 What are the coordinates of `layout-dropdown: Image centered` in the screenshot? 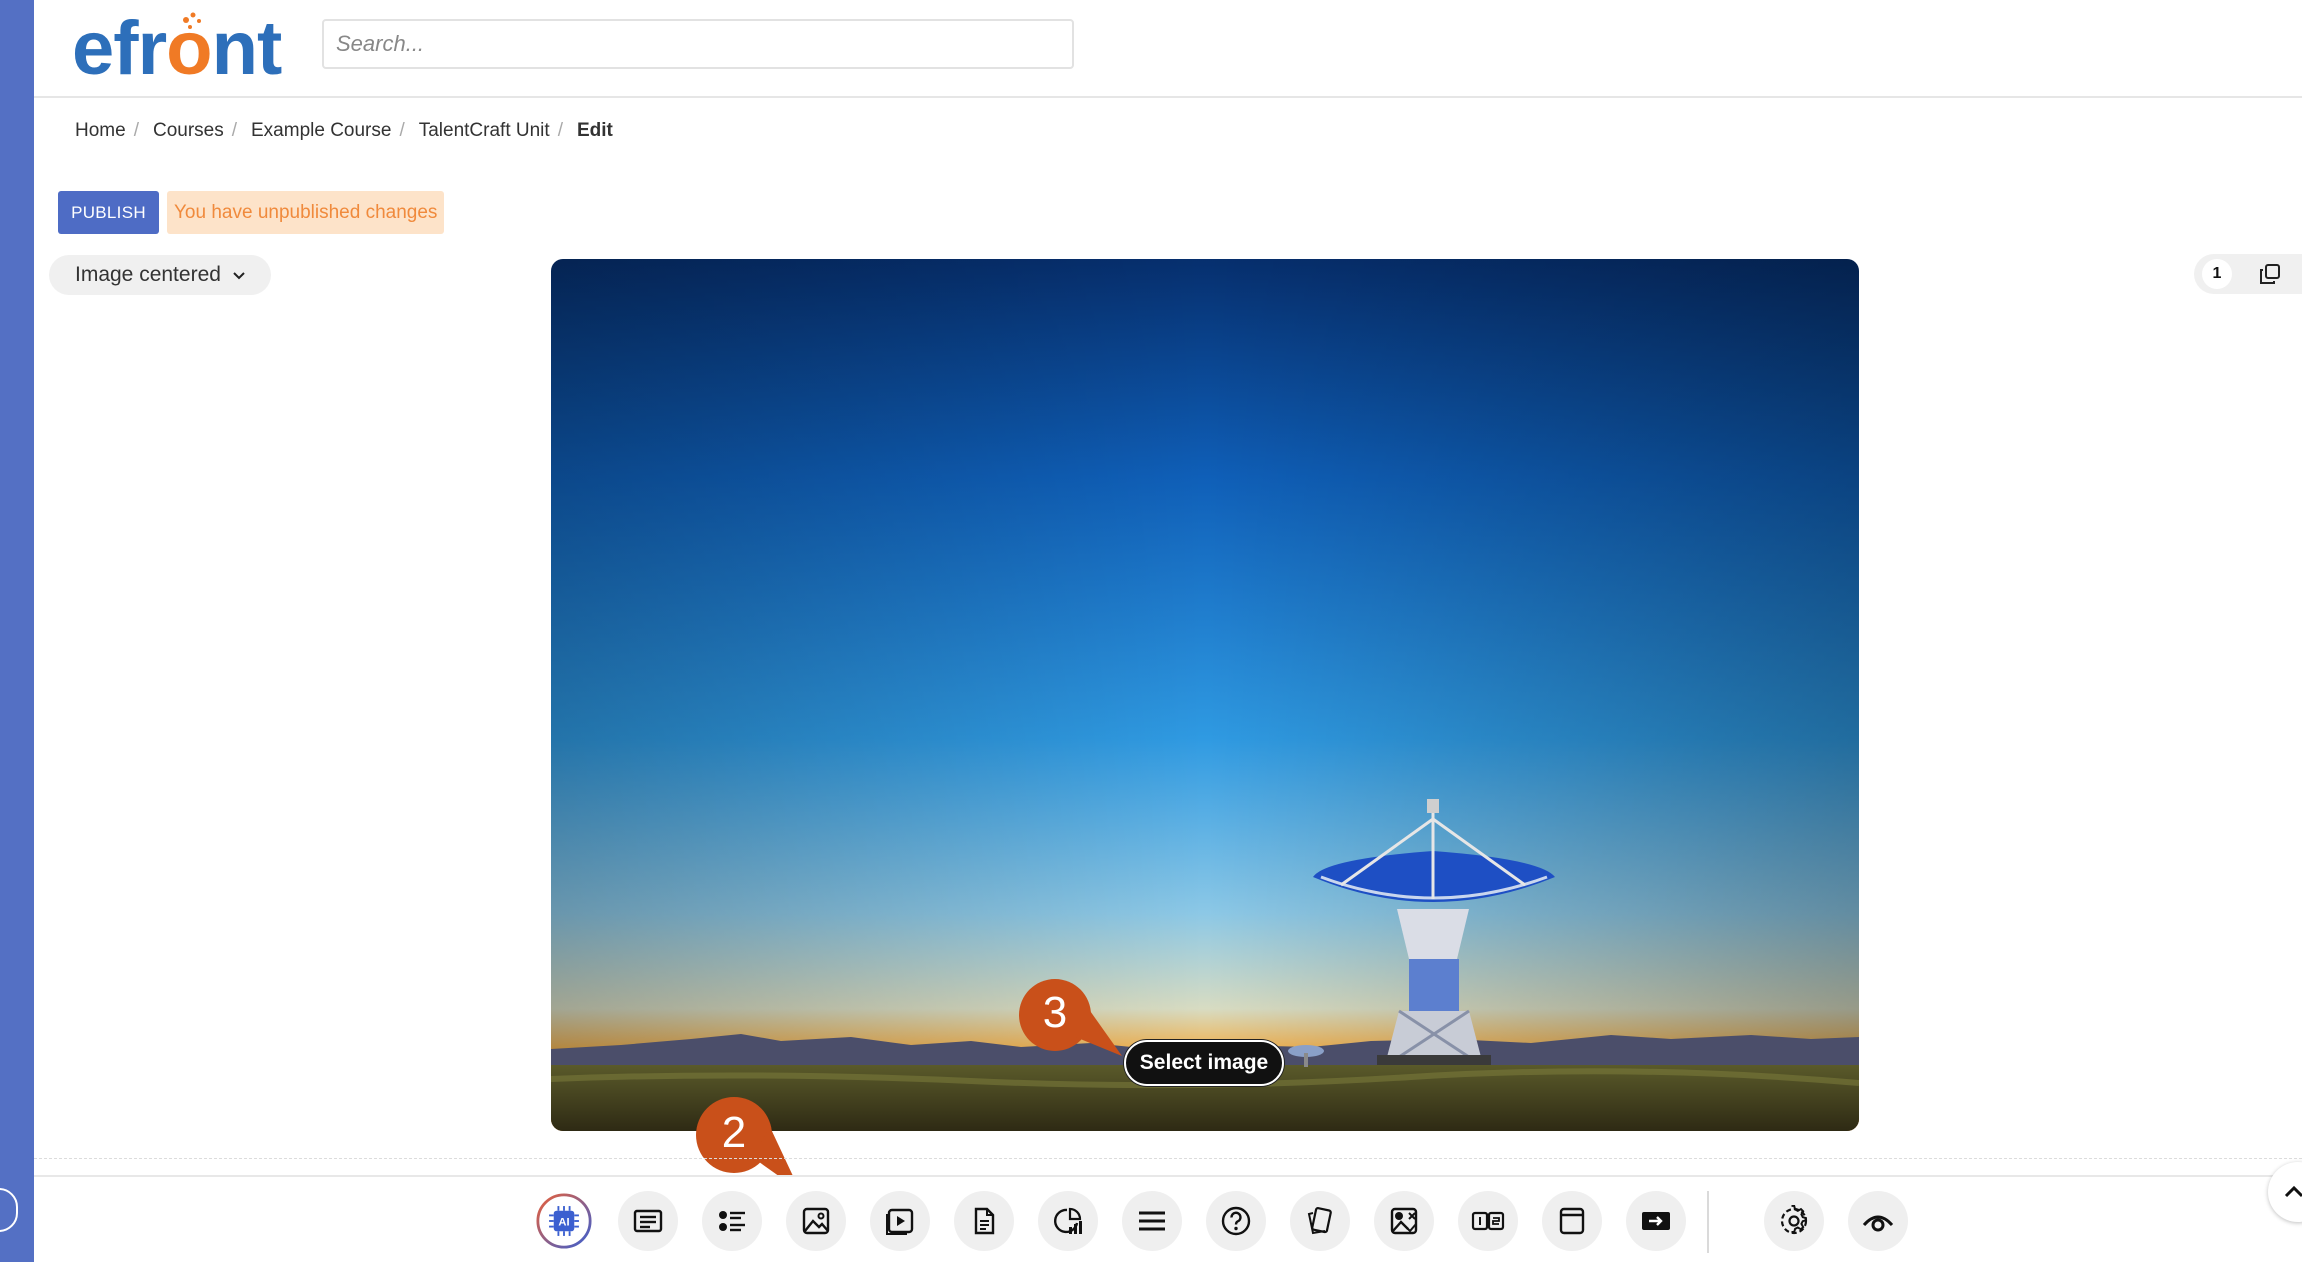 It's located at (160, 275).